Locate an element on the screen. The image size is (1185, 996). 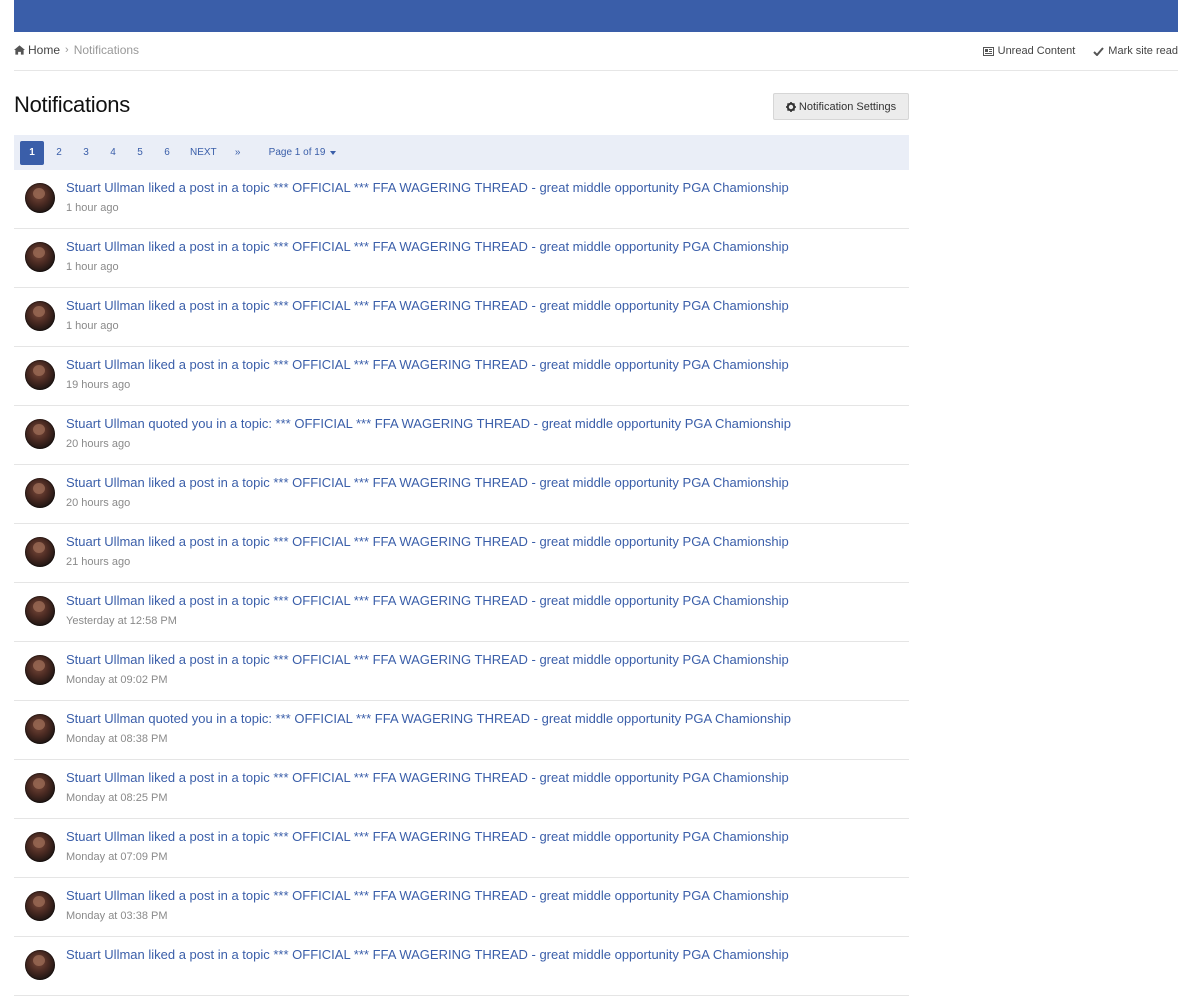
page-jump-label: Page 1 of 19 is located at coordinates (297, 152).